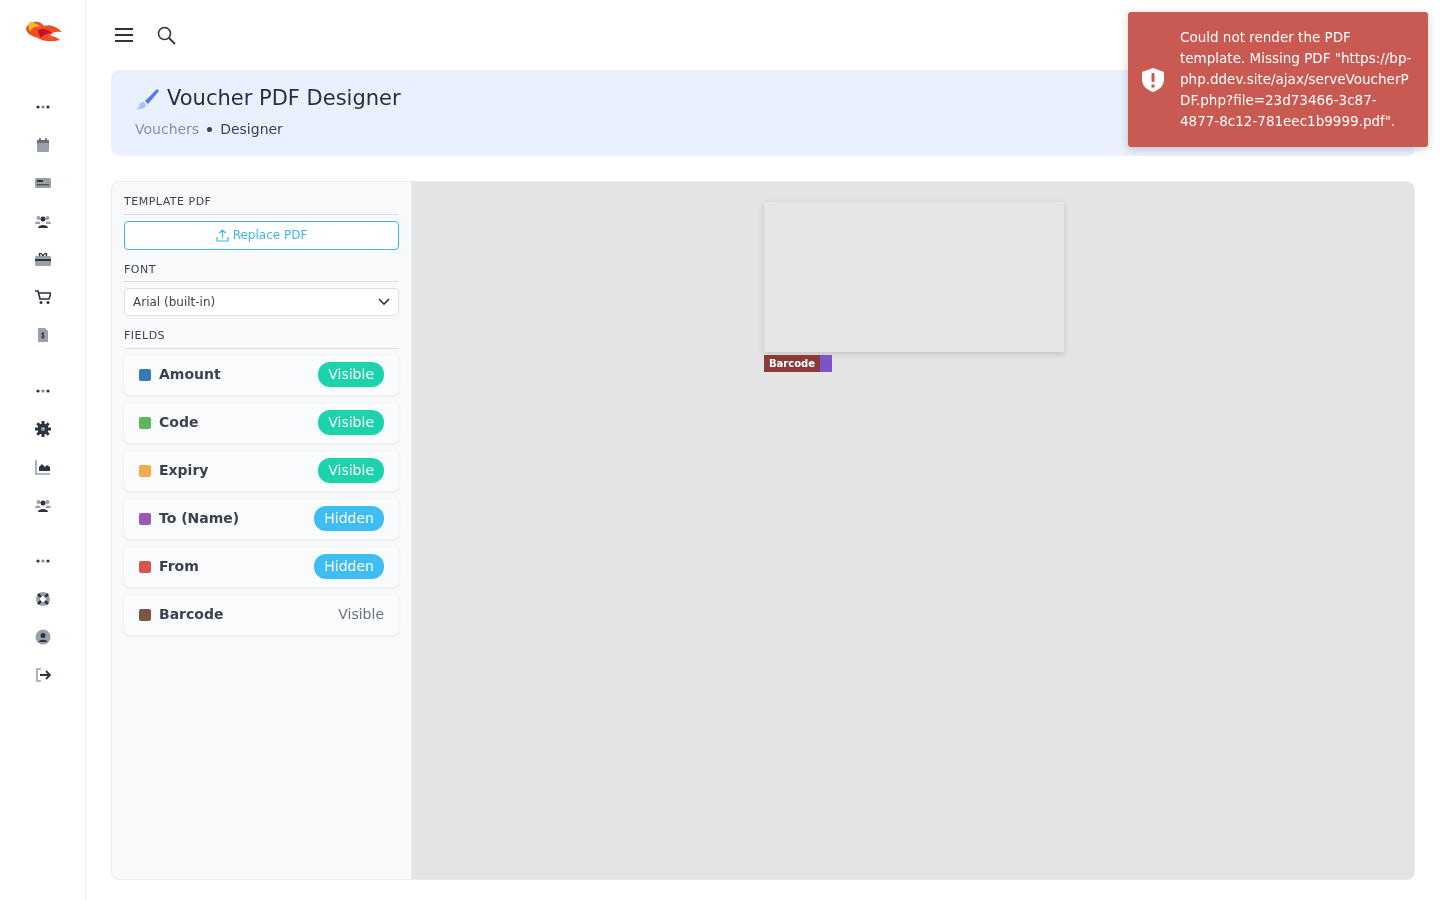 Image resolution: width=1440 pixels, height=900 pixels. I want to click on field-name: To (Name), so click(199, 518).